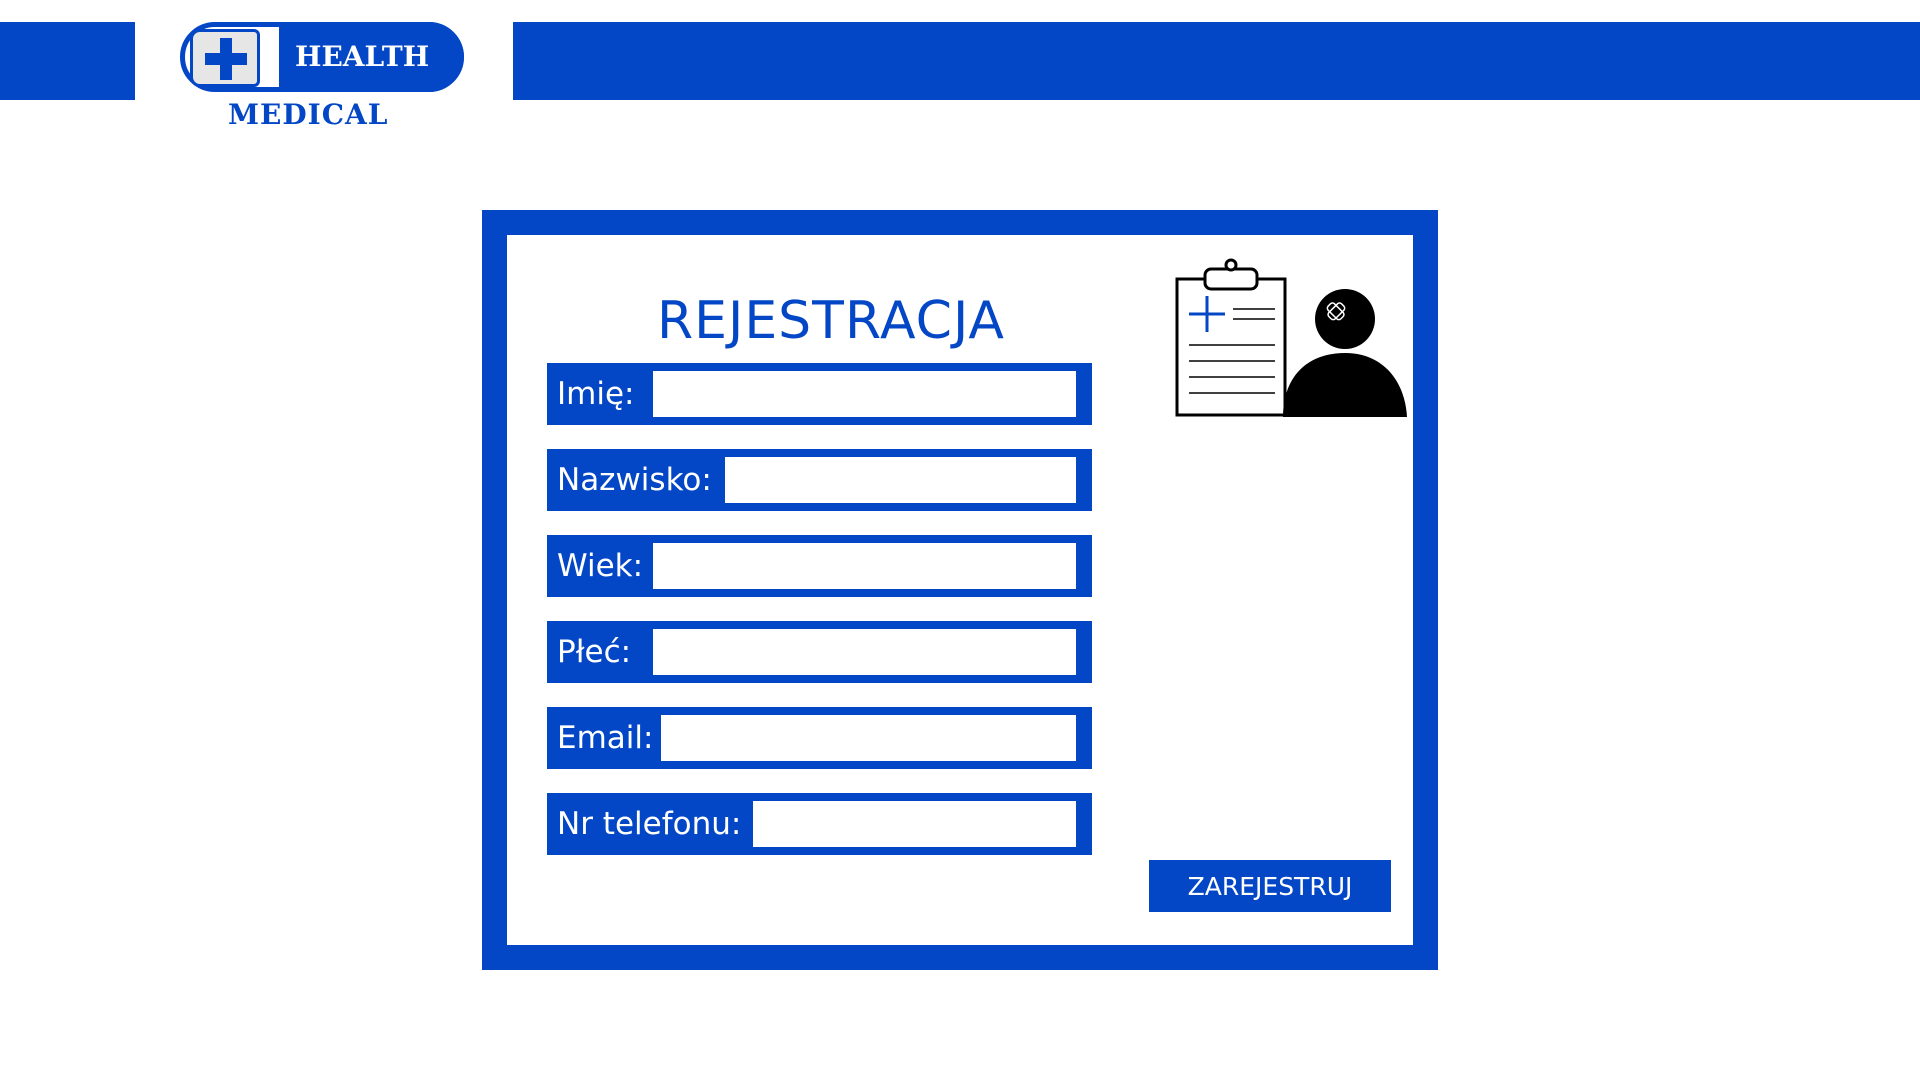  I want to click on medical-cross-icon, so click(225, 58).